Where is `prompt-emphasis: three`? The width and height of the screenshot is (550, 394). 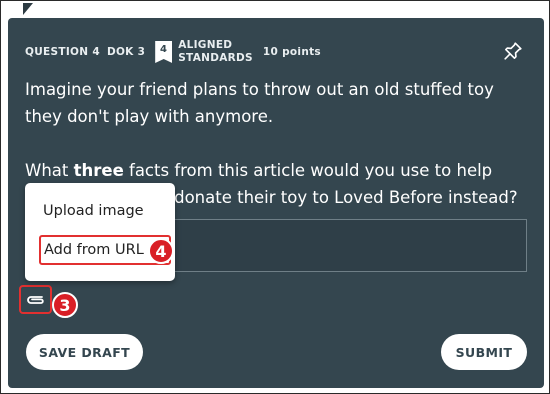 prompt-emphasis: three is located at coordinates (98, 170).